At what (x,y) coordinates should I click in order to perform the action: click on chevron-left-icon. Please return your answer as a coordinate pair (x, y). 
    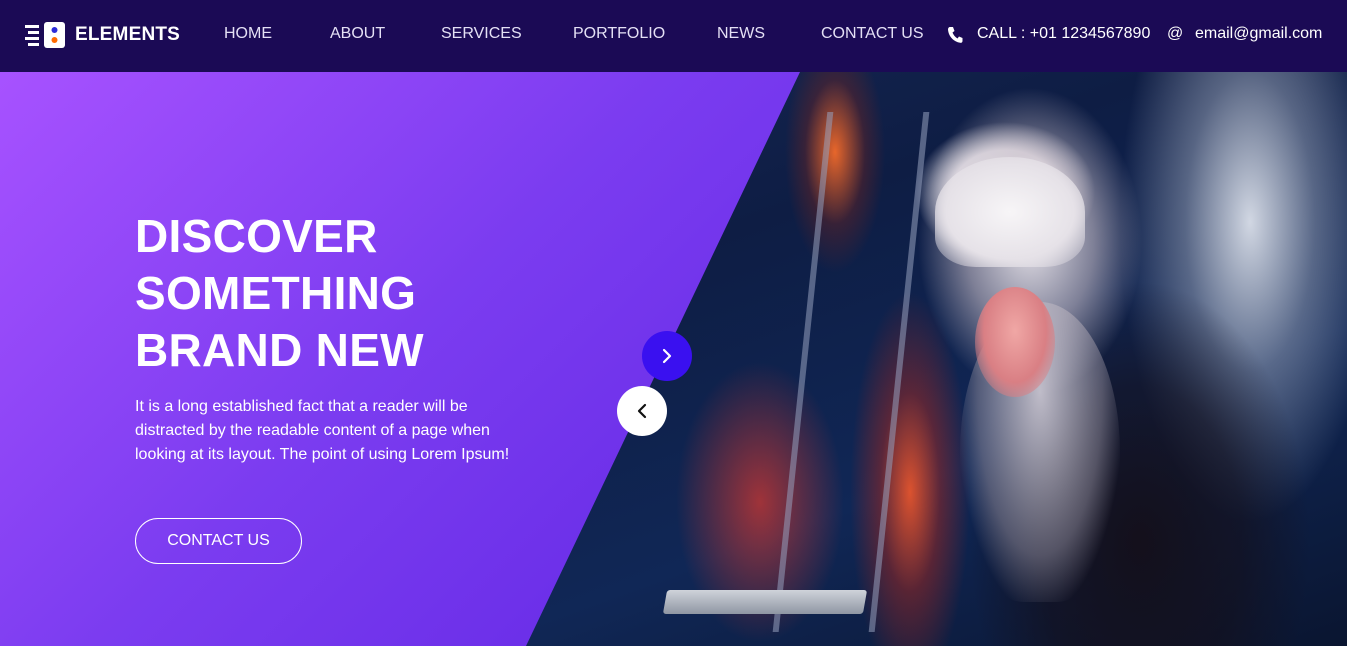
    Looking at the image, I should click on (642, 411).